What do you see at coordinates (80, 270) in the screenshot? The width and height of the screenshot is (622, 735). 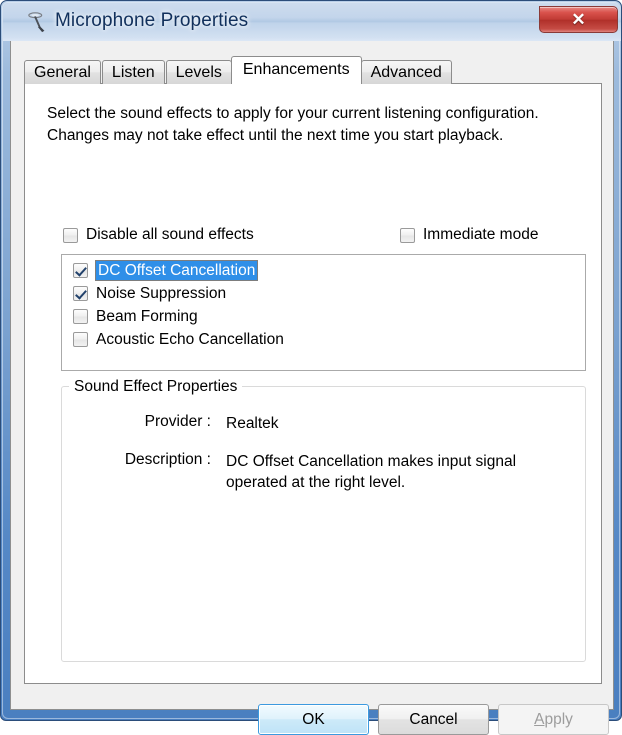 I see `checkbox-box-dc-offset-cancellation` at bounding box center [80, 270].